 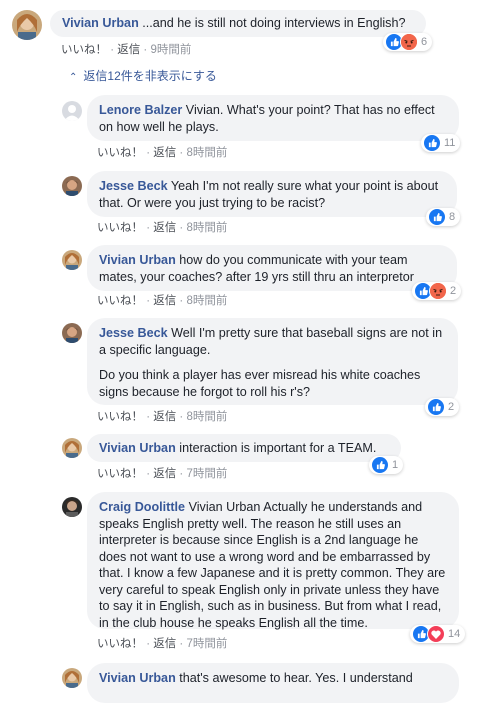 I want to click on reaction-summary: 8, so click(x=443, y=217).